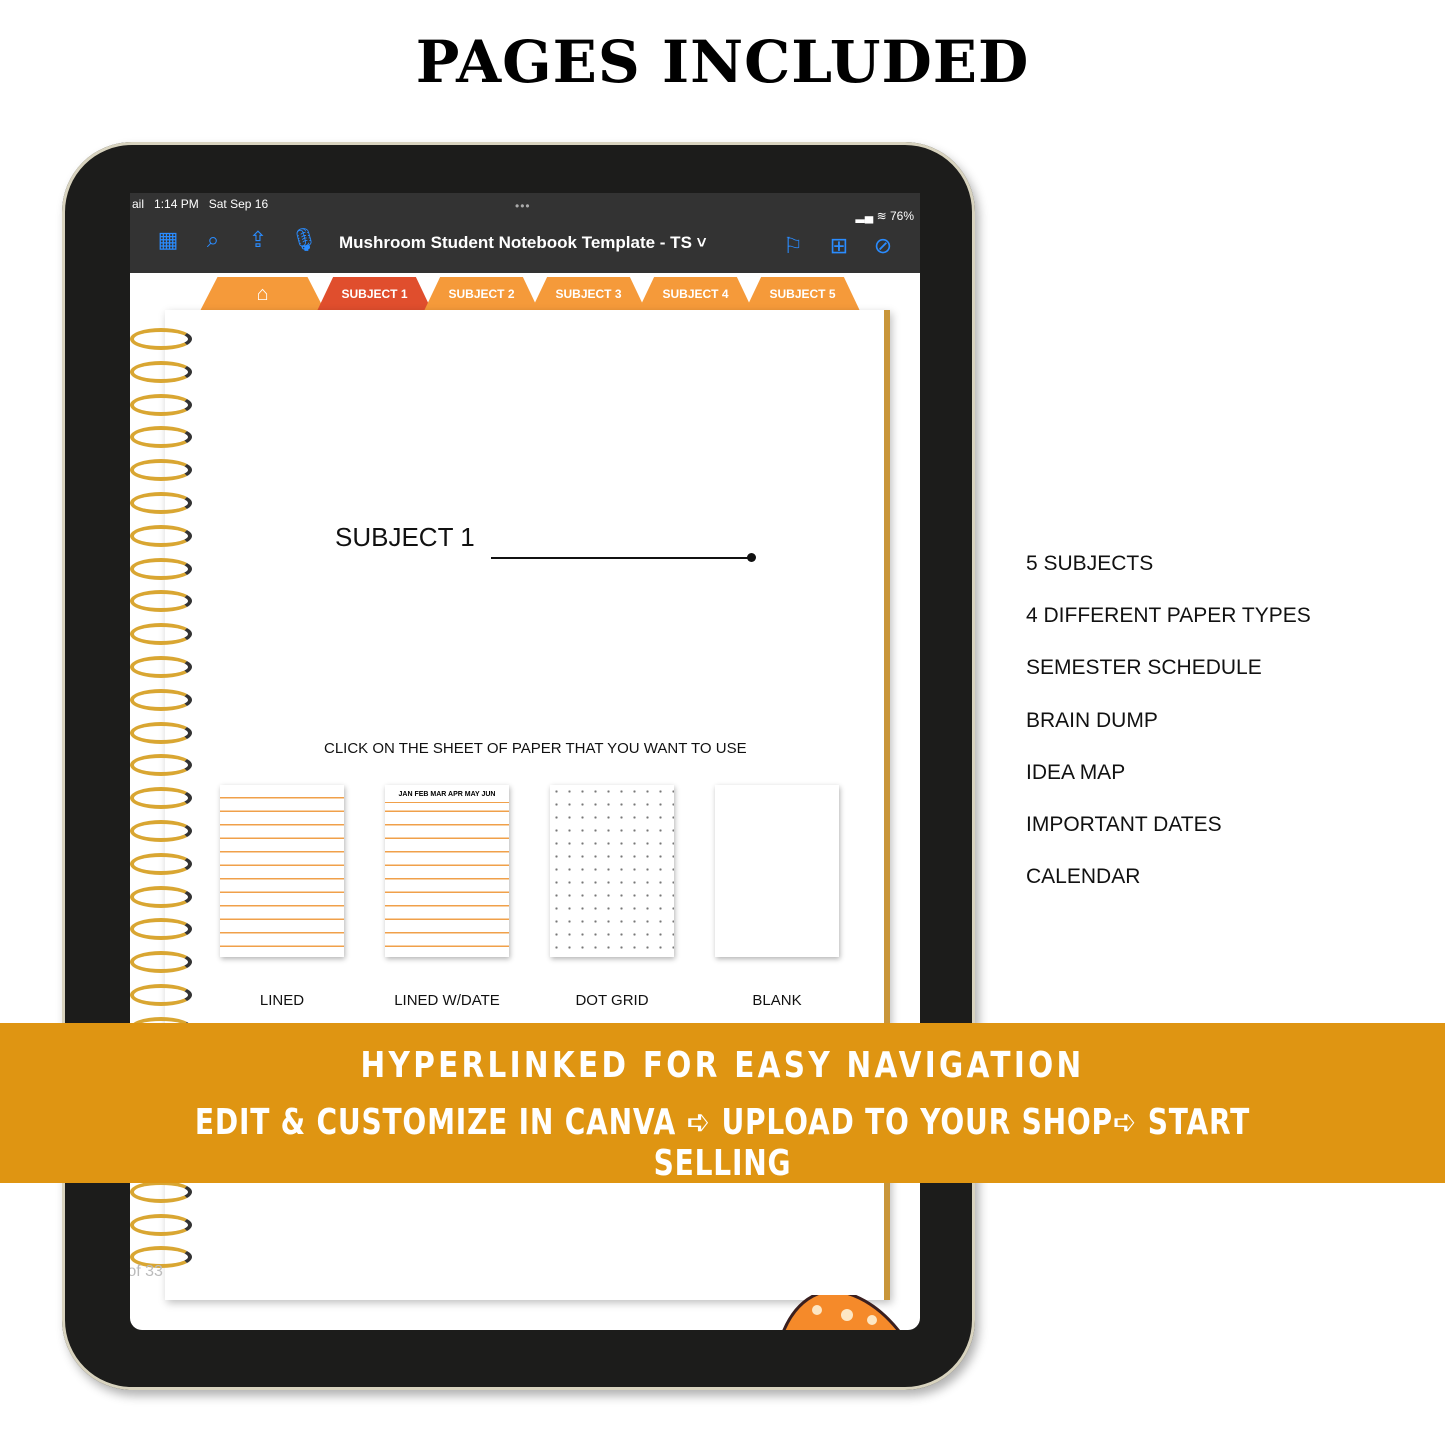 This screenshot has width=1445, height=1445. Describe the element at coordinates (1168, 616) in the screenshot. I see `feature-item: 4 DIFFERENT PAPER TYPES` at that location.